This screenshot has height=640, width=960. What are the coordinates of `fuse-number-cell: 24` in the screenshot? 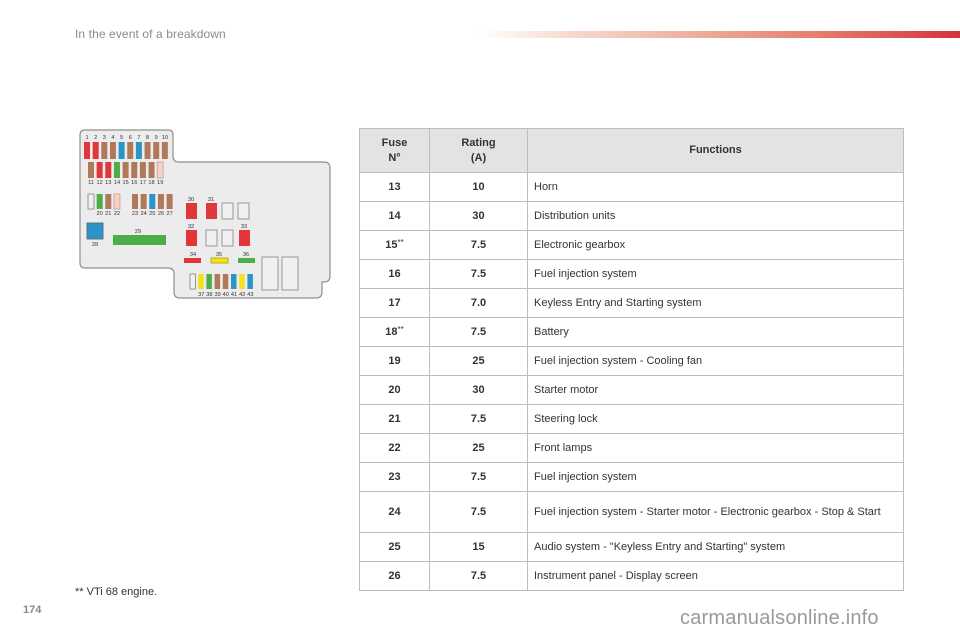 It's located at (394, 512).